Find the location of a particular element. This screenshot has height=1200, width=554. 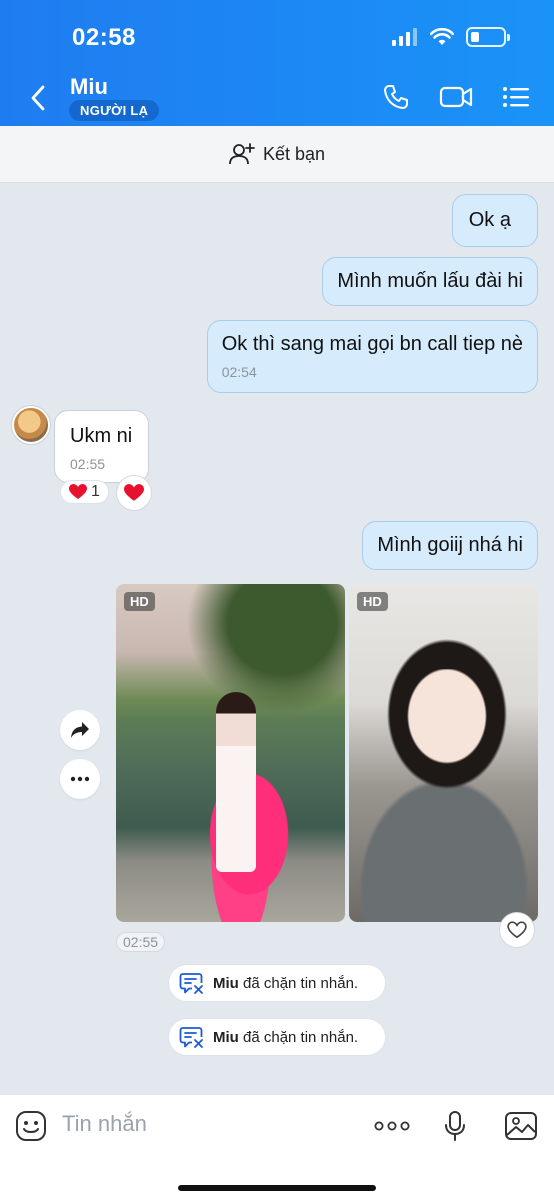

contact-name: Miu is located at coordinates (89, 87).